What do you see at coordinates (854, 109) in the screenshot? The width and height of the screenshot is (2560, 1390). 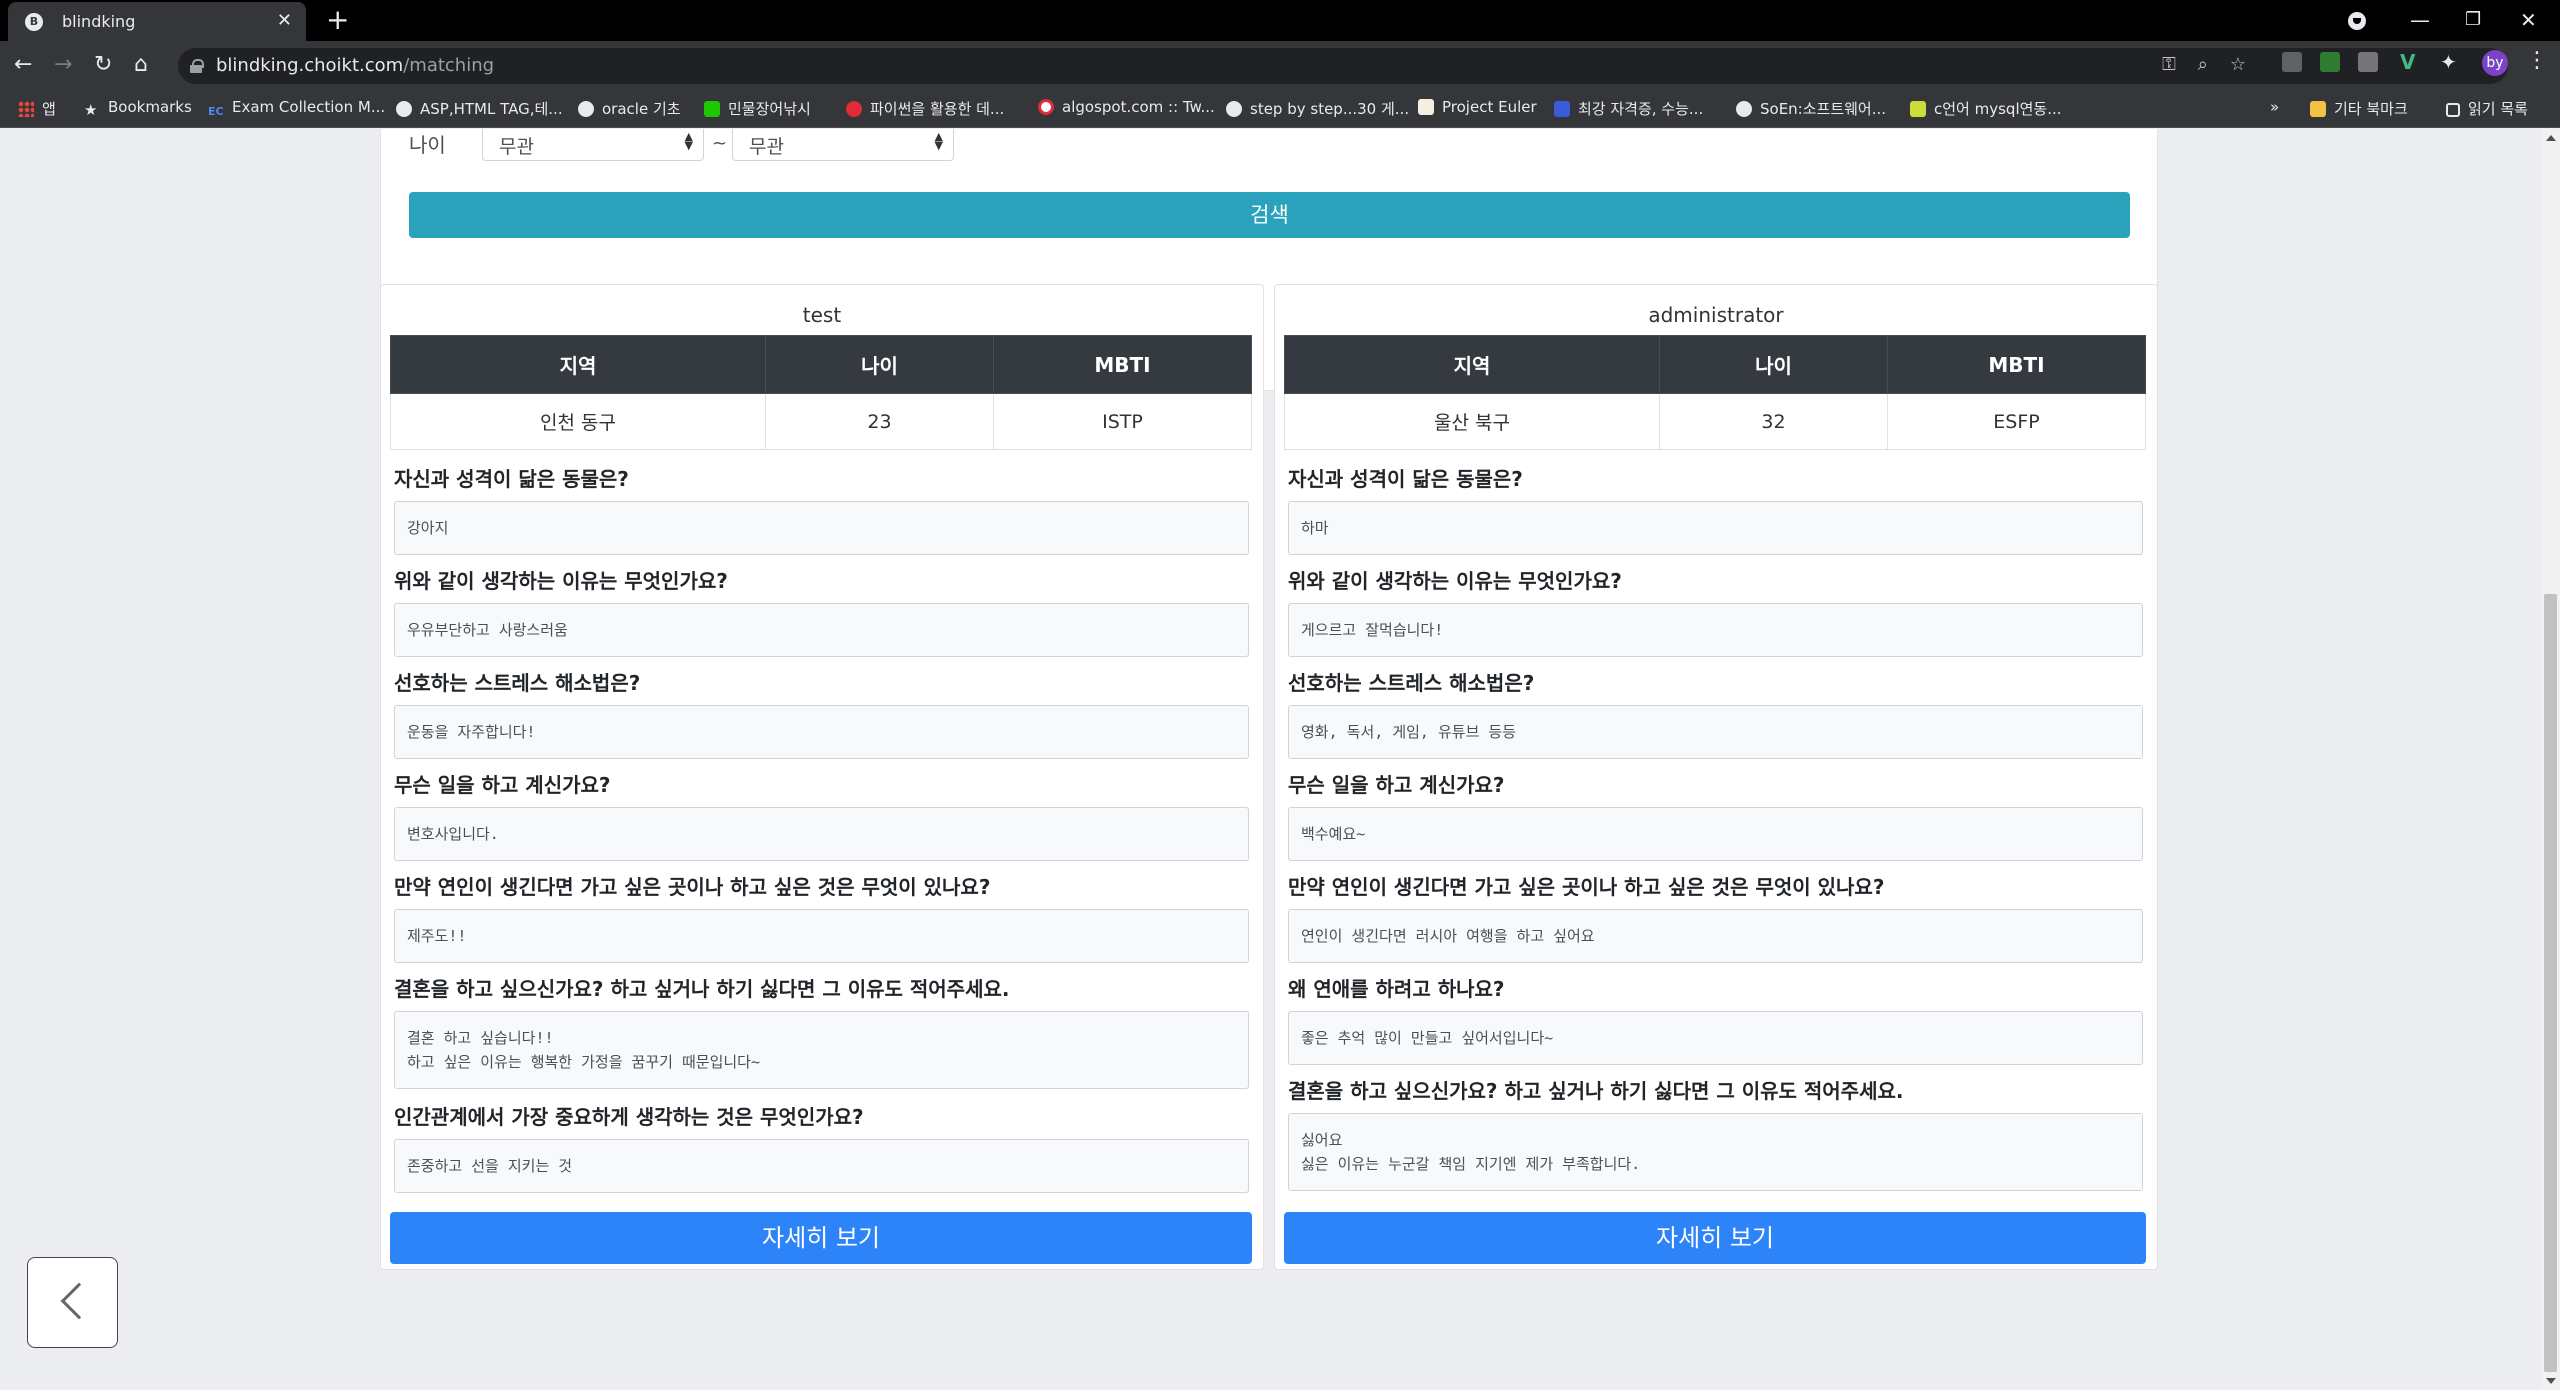 I see `red-favicon-icon` at bounding box center [854, 109].